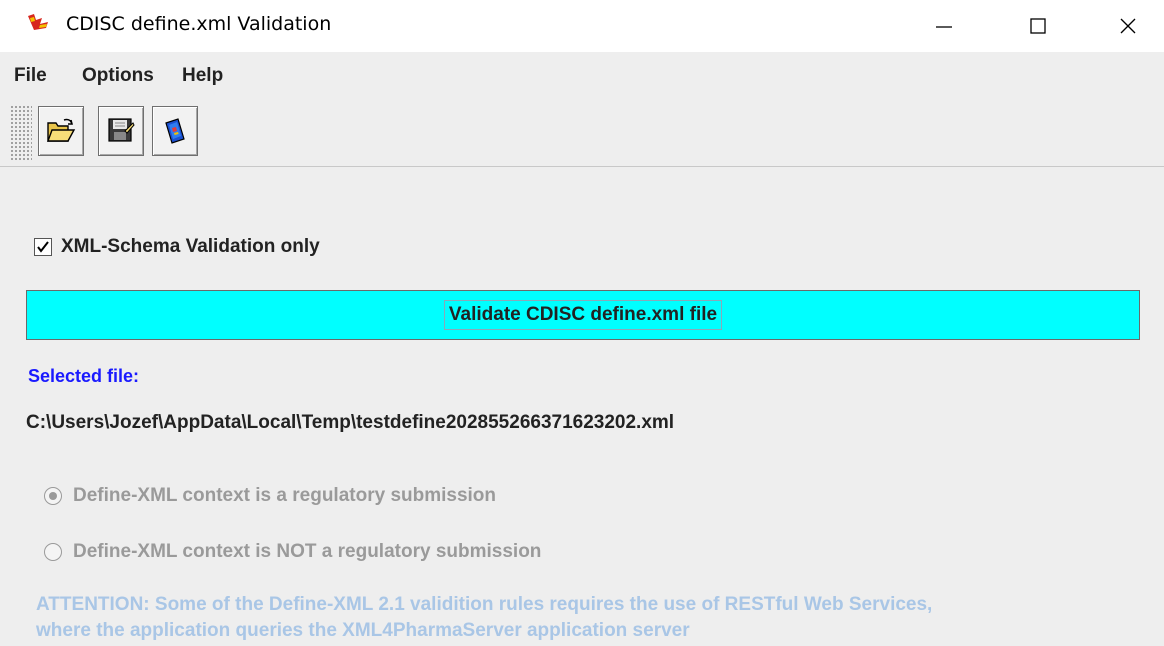  Describe the element at coordinates (582, 26) in the screenshot. I see `title-bar: CDISC define.xml Validation` at that location.